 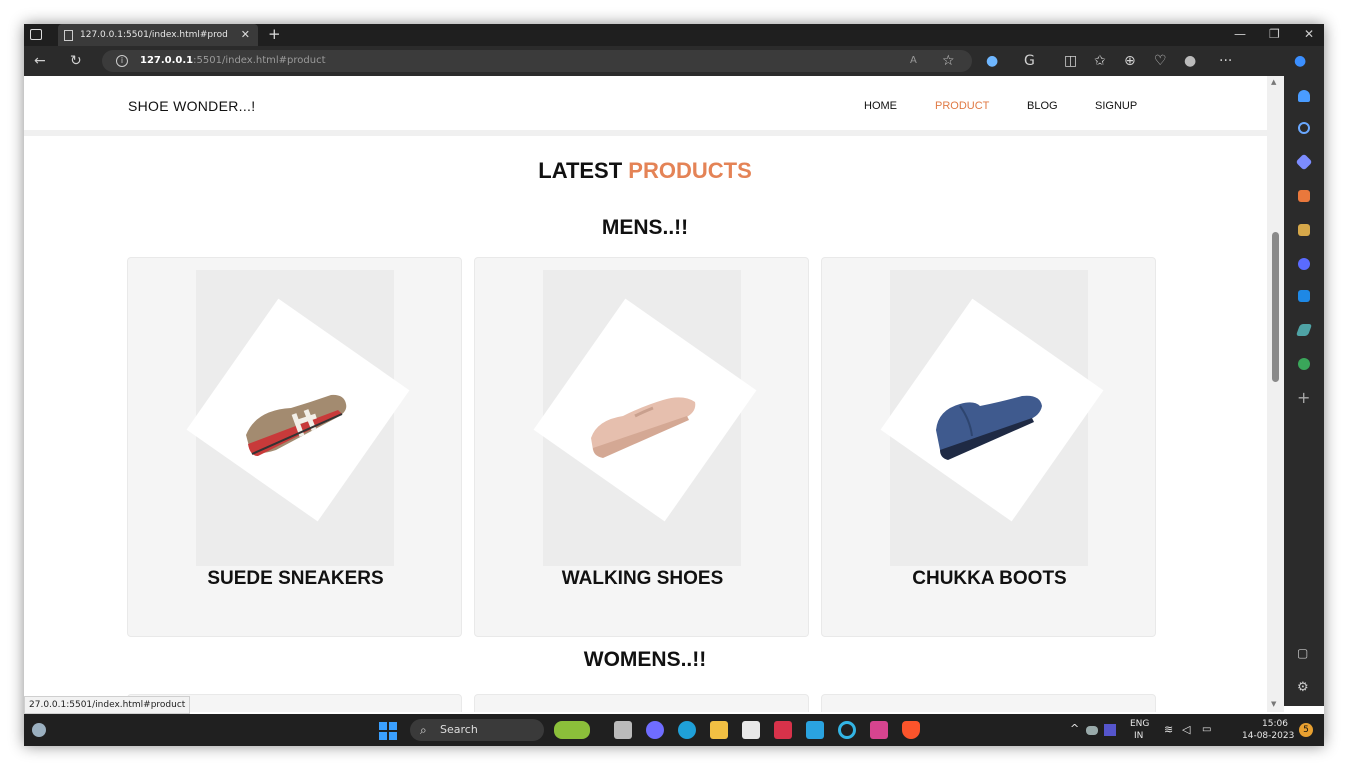 I want to click on task-view-icon, so click(x=623, y=730).